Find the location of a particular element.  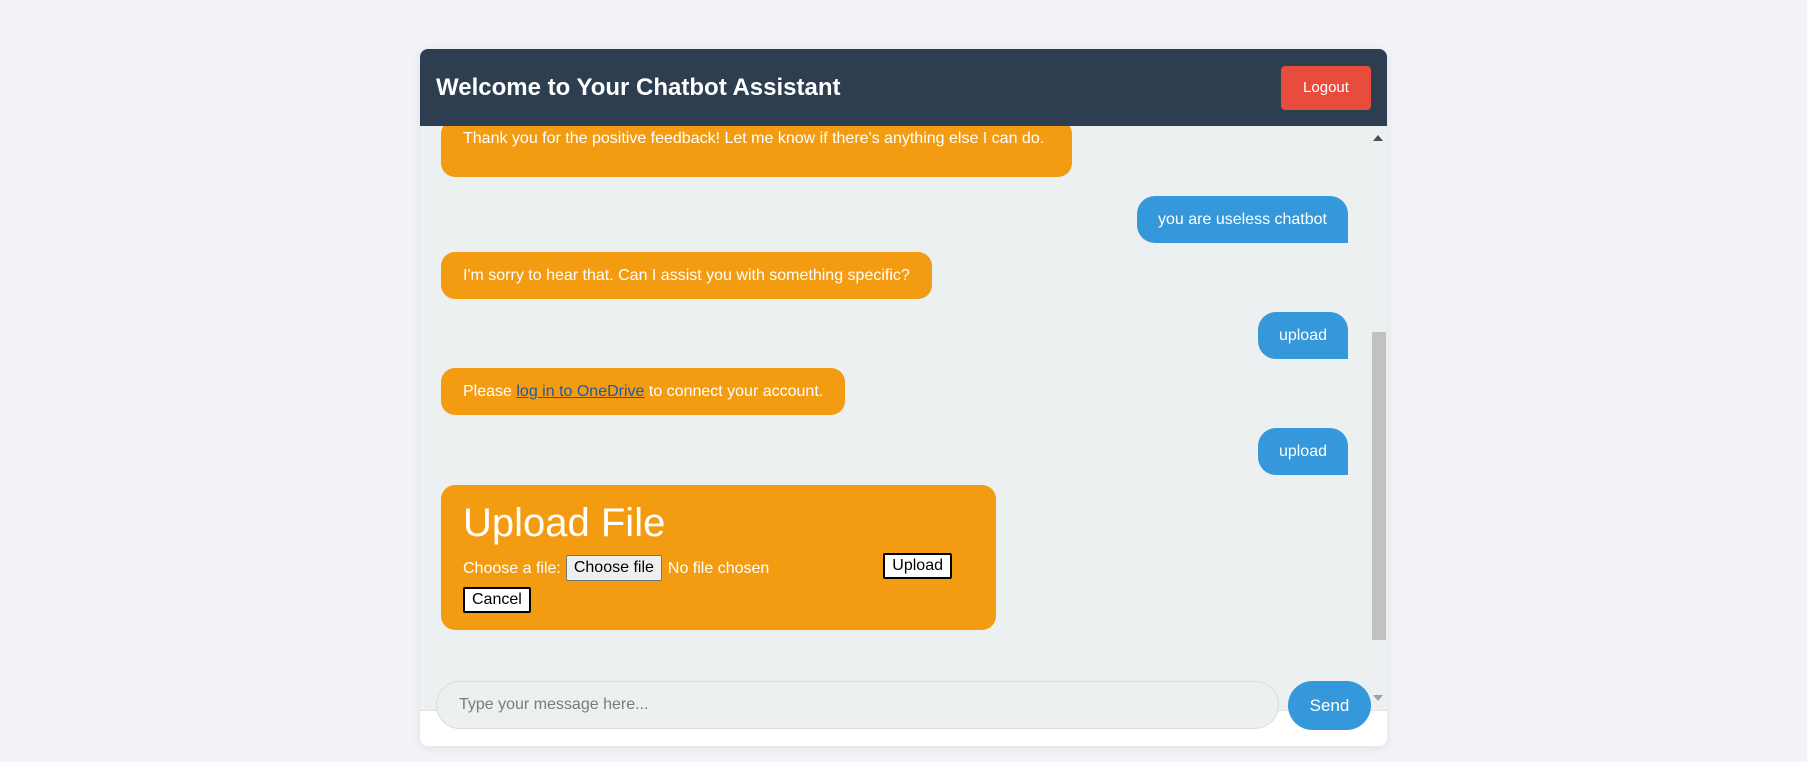

upload-title: Upload File is located at coordinates (564, 523).